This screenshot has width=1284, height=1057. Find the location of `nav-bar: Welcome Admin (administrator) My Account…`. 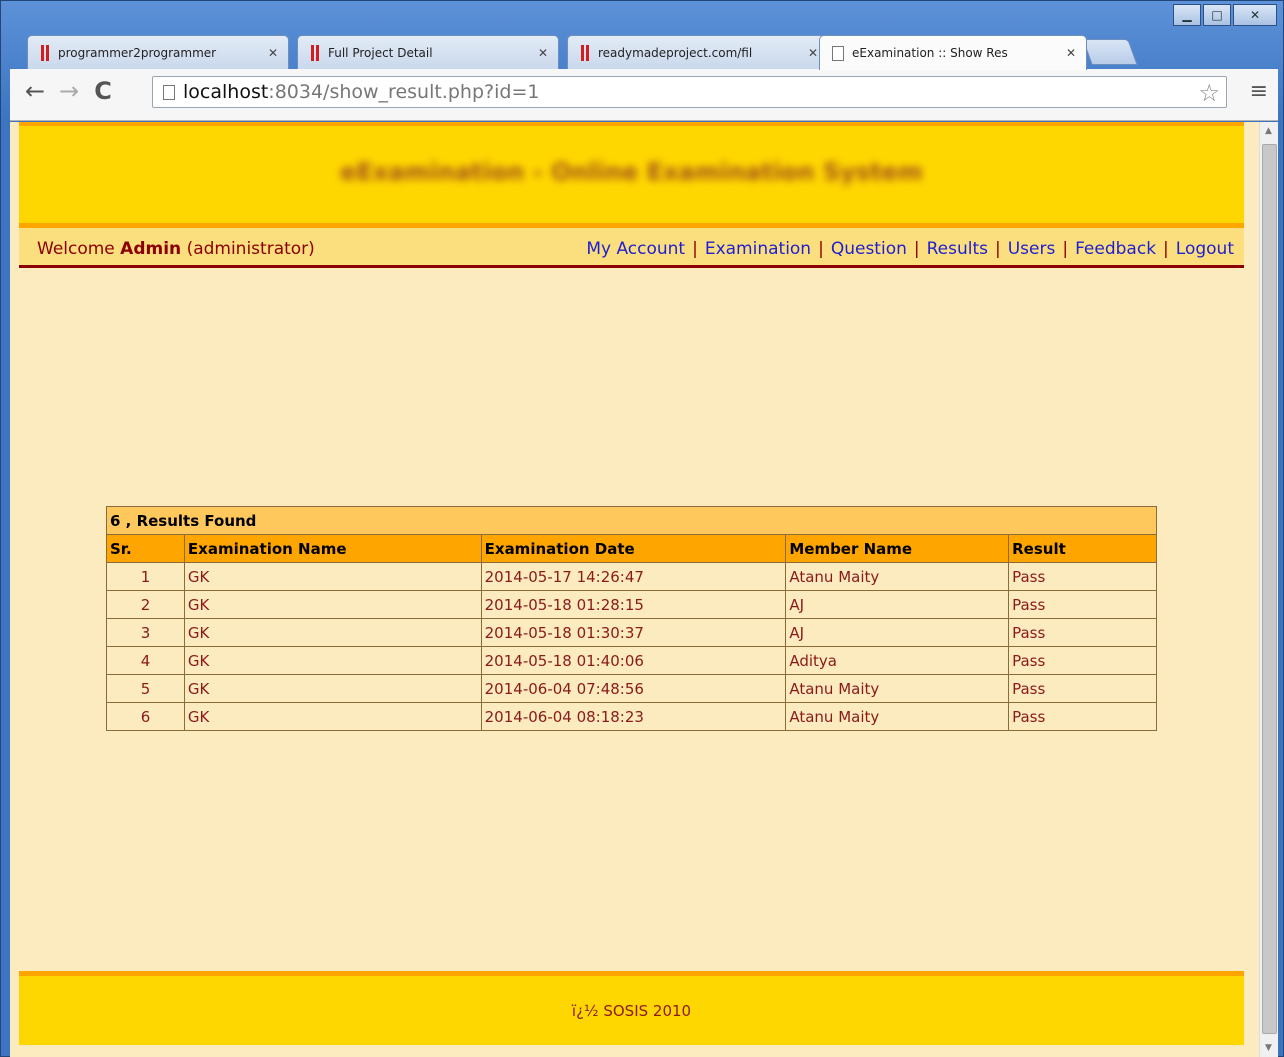

nav-bar: Welcome Admin (administrator) My Account… is located at coordinates (631, 248).